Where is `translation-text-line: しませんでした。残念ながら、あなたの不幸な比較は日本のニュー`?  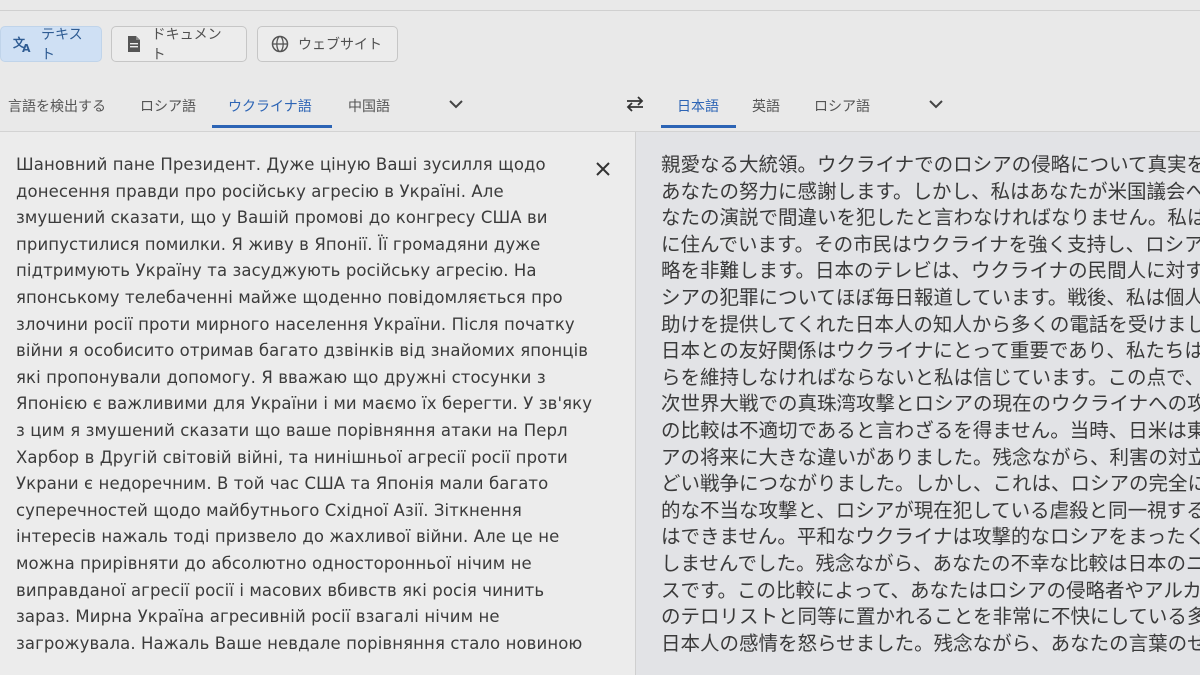
translation-text-line: しませんでした。残念ながら、あなたの不幸な比較は日本のニュー is located at coordinates (930, 563).